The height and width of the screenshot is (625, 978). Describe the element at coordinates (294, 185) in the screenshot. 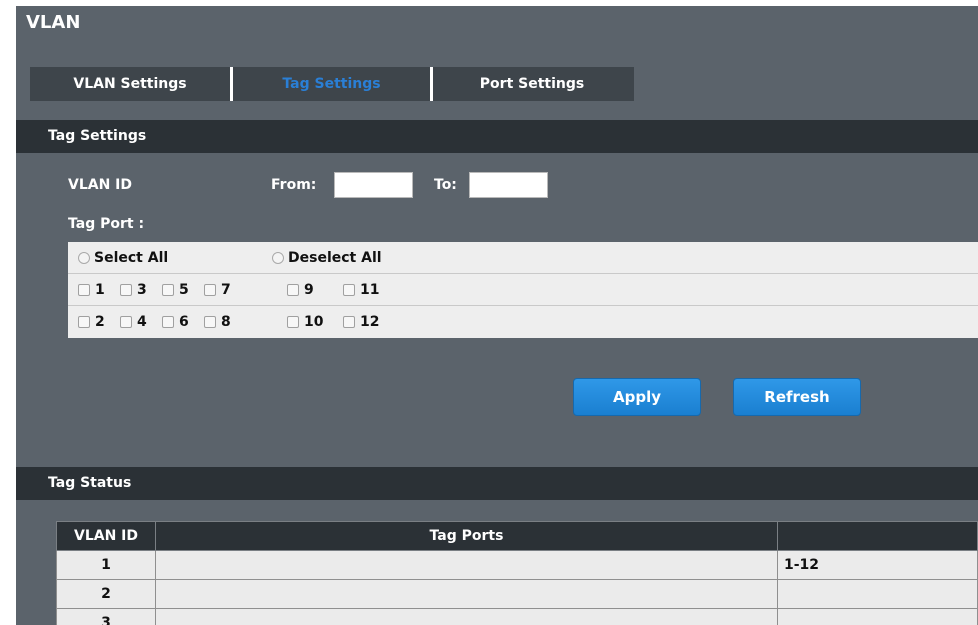

I see `from-label: From:` at that location.